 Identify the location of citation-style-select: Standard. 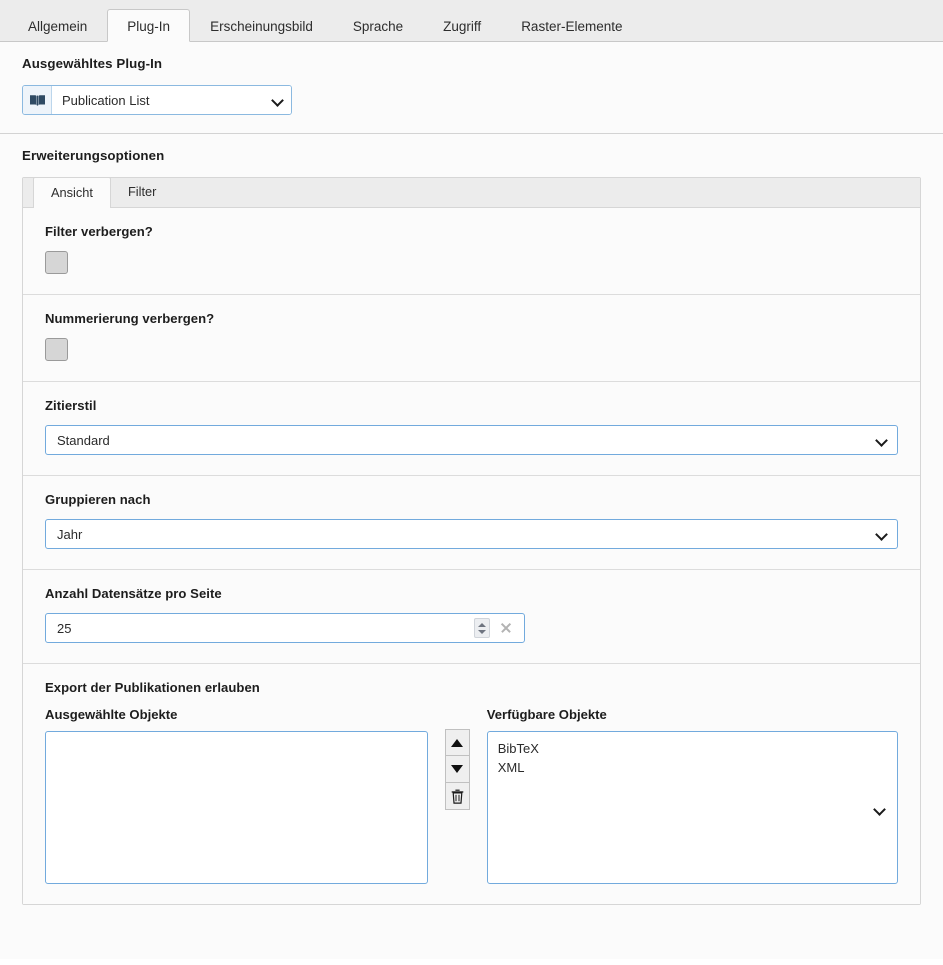
(471, 440).